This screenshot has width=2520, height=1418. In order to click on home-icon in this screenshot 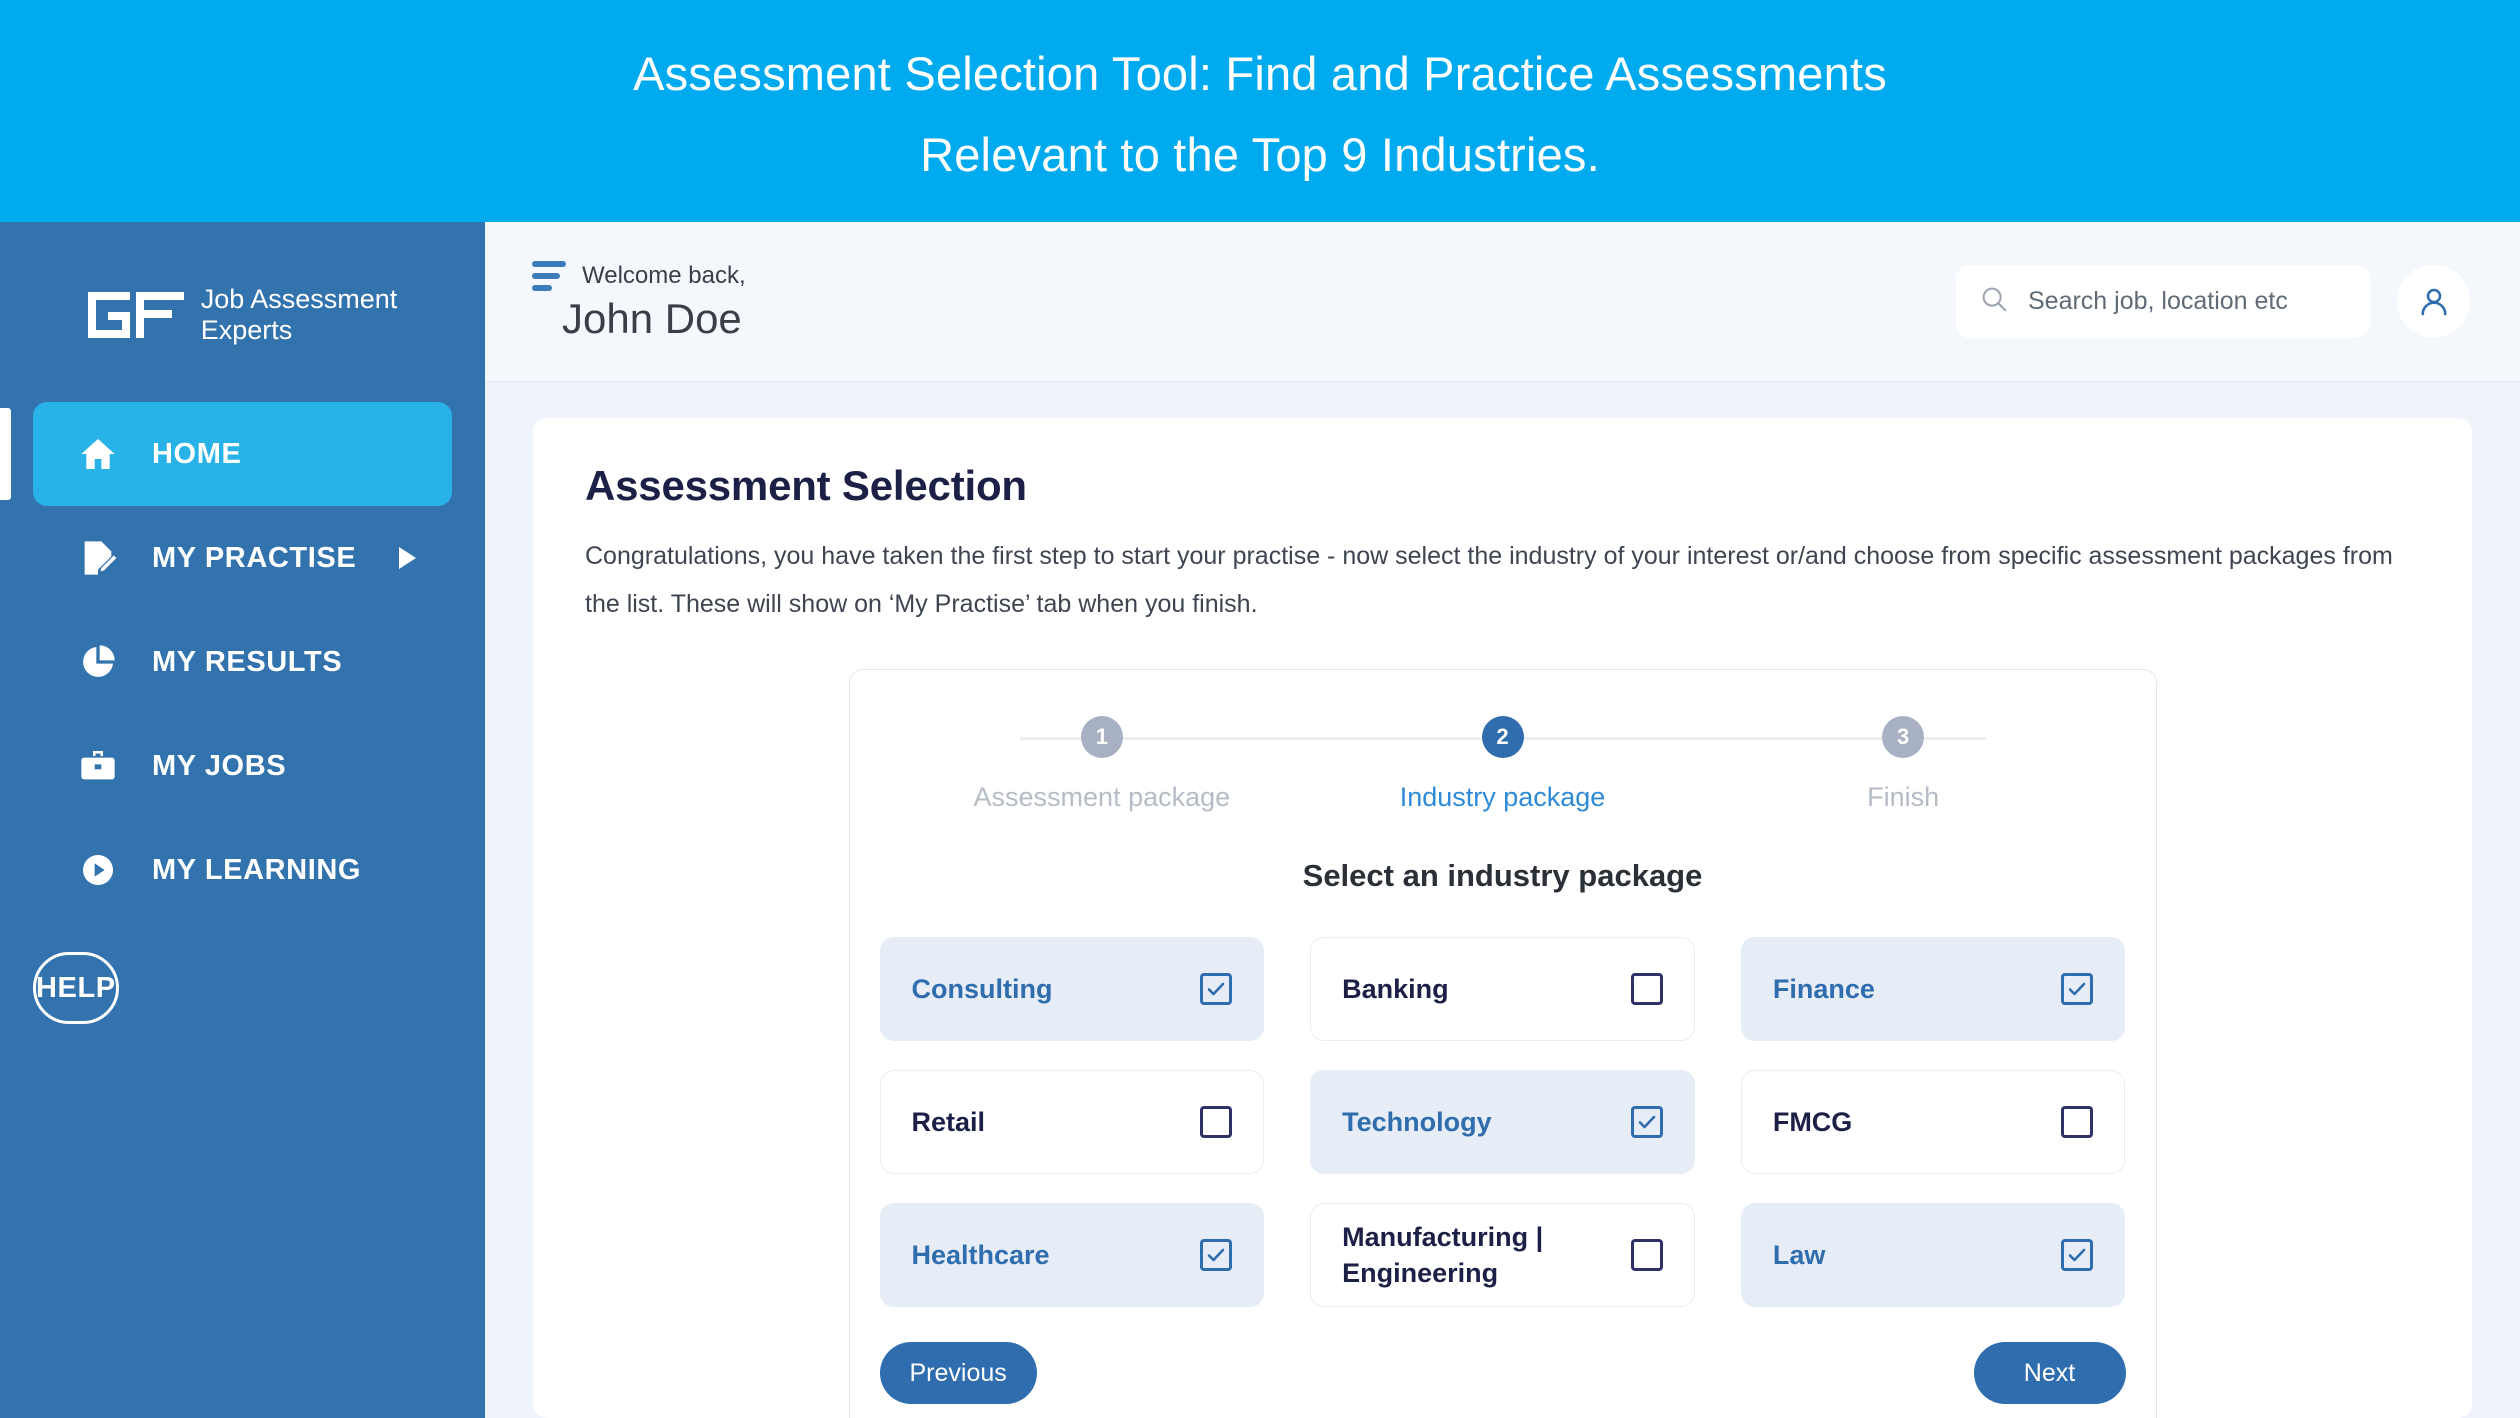, I will do `click(98, 454)`.